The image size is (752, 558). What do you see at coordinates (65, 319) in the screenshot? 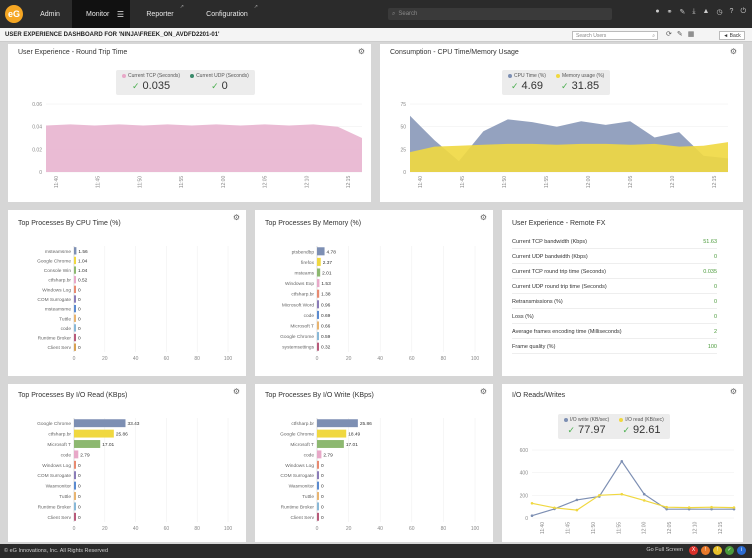
I see `category-label: Tuttle` at bounding box center [65, 319].